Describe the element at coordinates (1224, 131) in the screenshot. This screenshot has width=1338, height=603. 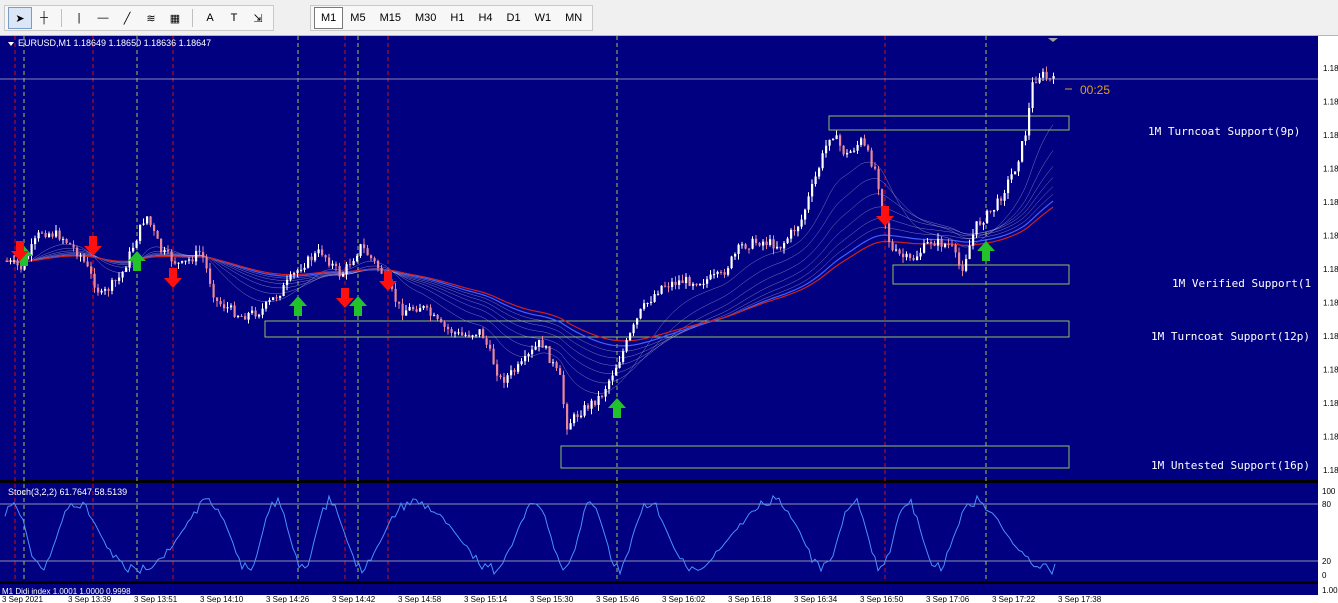
I see `sr-zone-label: 1M Turncoat Support(9p)` at that location.